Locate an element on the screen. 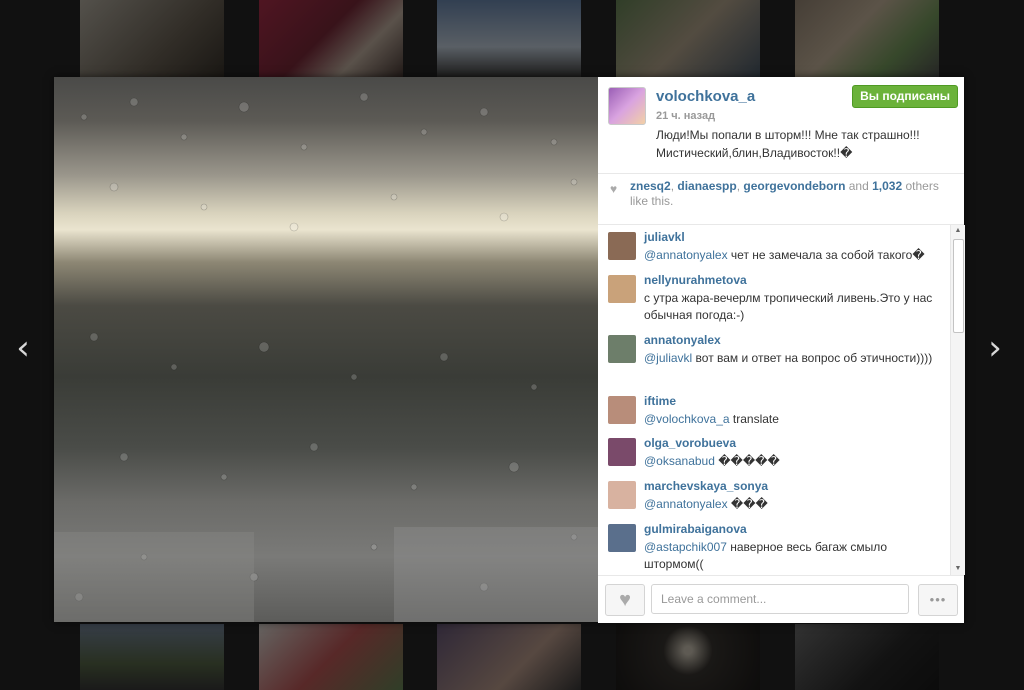 The width and height of the screenshot is (1024, 690). caption-line: Мистический,блин,Владивосток!!� is located at coordinates (754, 153).